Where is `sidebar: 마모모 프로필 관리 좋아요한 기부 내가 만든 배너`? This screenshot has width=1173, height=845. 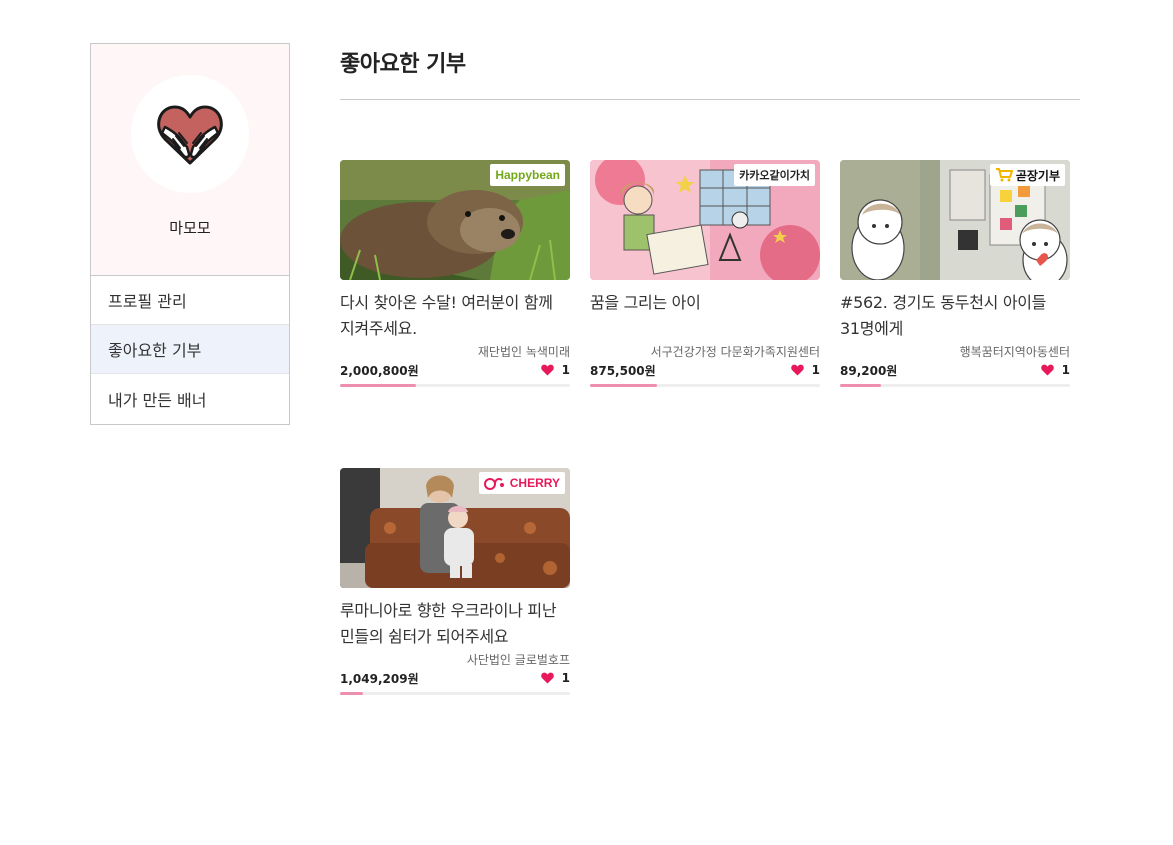 sidebar: 마모모 프로필 관리 좋아요한 기부 내가 만든 배너 is located at coordinates (190, 234).